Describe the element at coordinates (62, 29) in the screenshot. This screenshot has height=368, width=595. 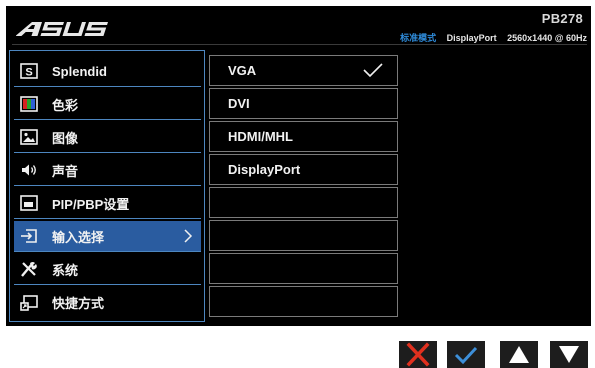
I see `asus-logo` at that location.